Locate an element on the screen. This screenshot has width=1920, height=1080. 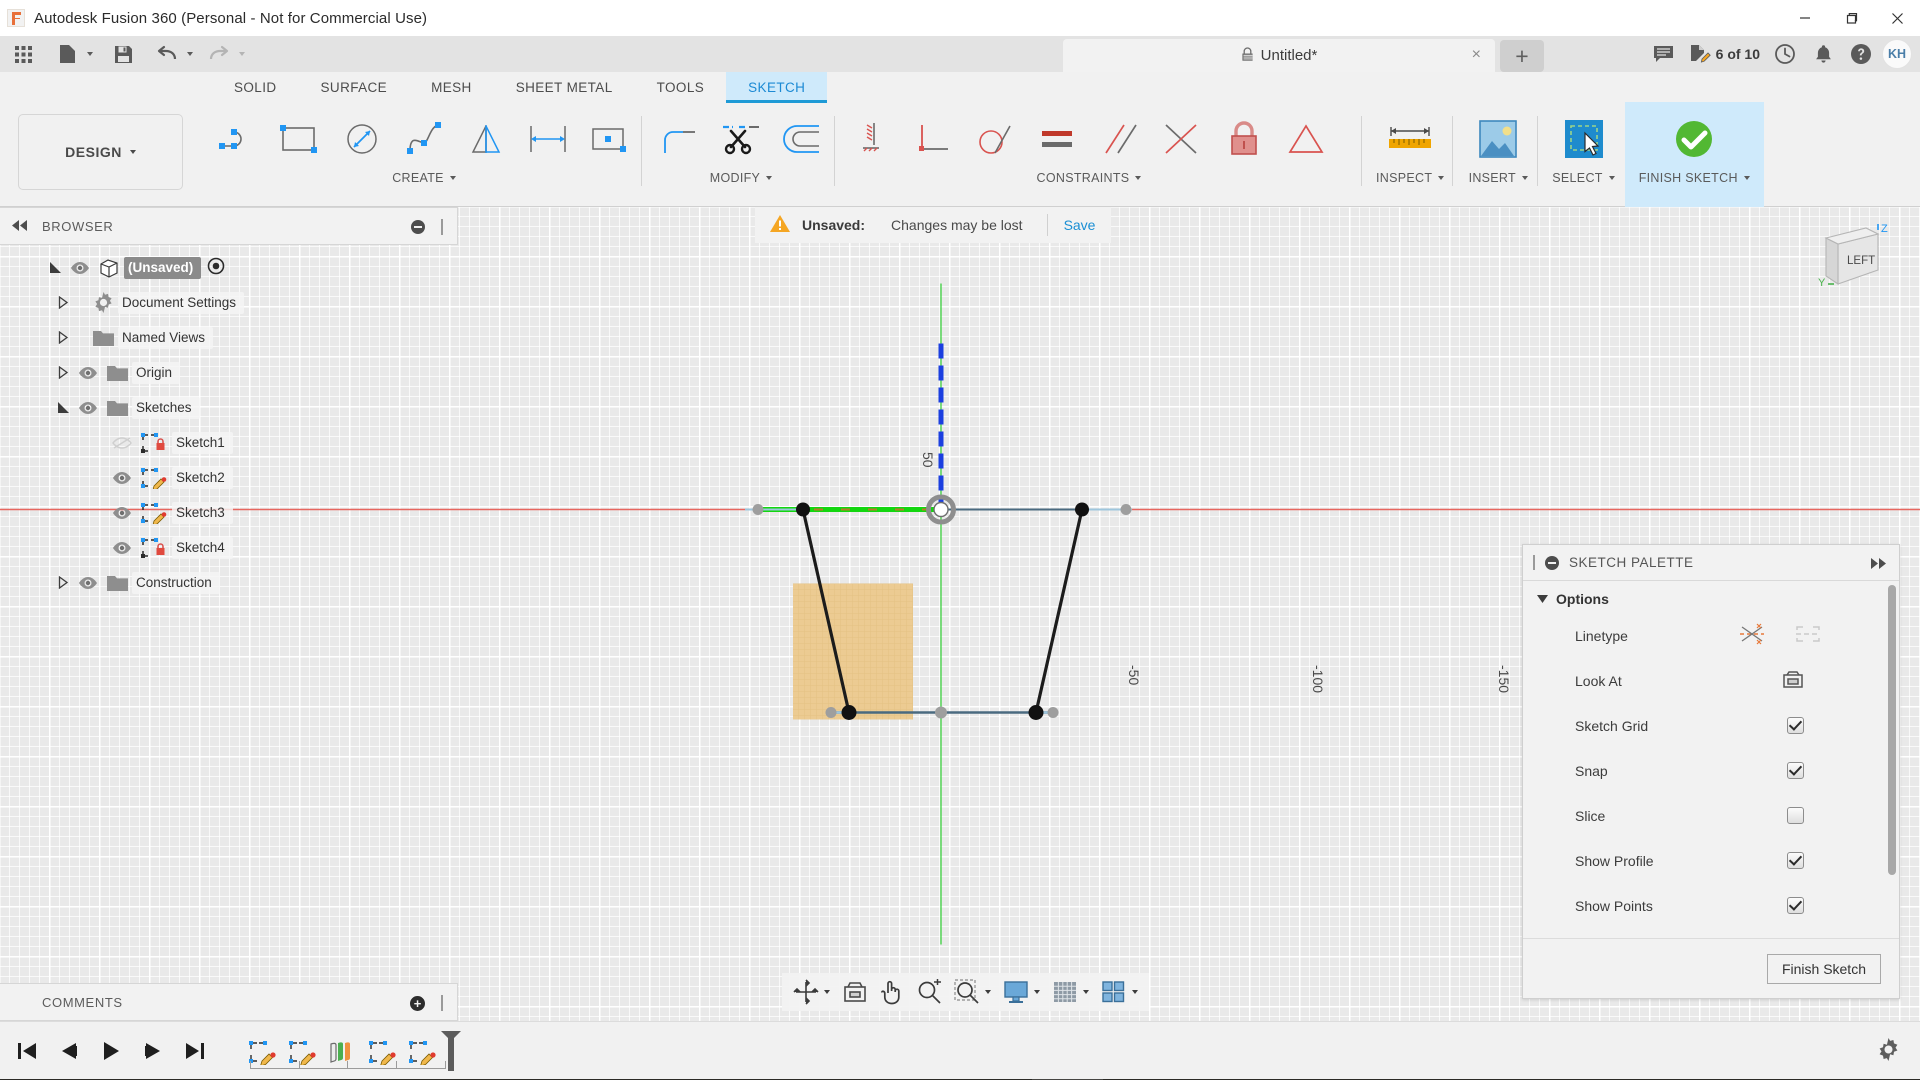
rectangular-pattern-tool is located at coordinates (610, 139).